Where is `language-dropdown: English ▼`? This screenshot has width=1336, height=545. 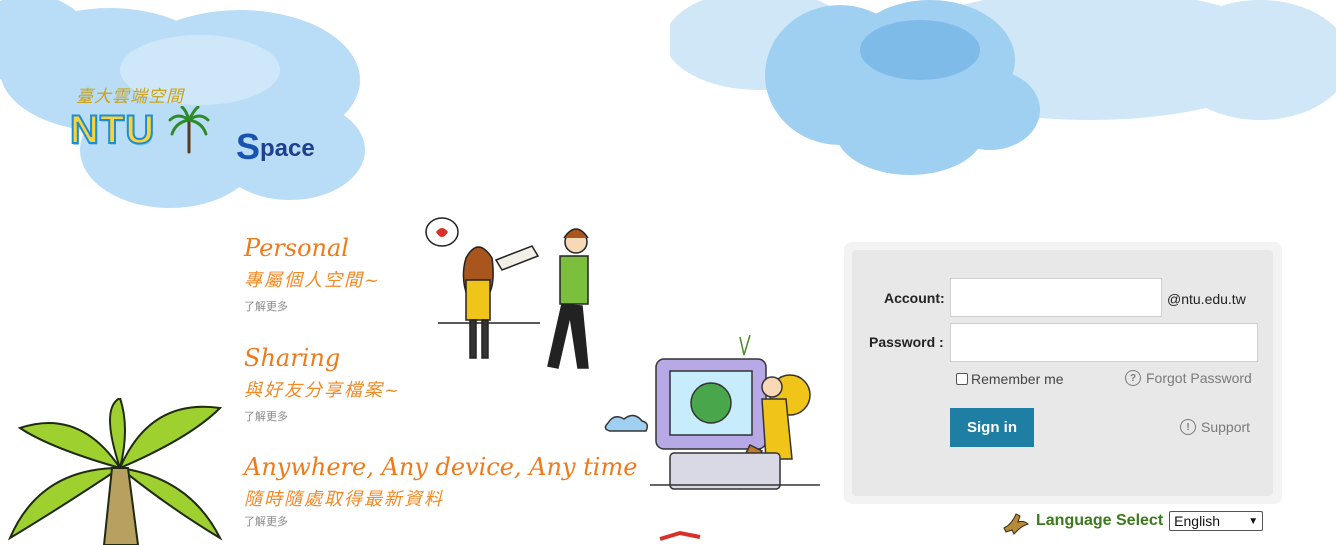
language-dropdown: English ▼ is located at coordinates (1216, 521).